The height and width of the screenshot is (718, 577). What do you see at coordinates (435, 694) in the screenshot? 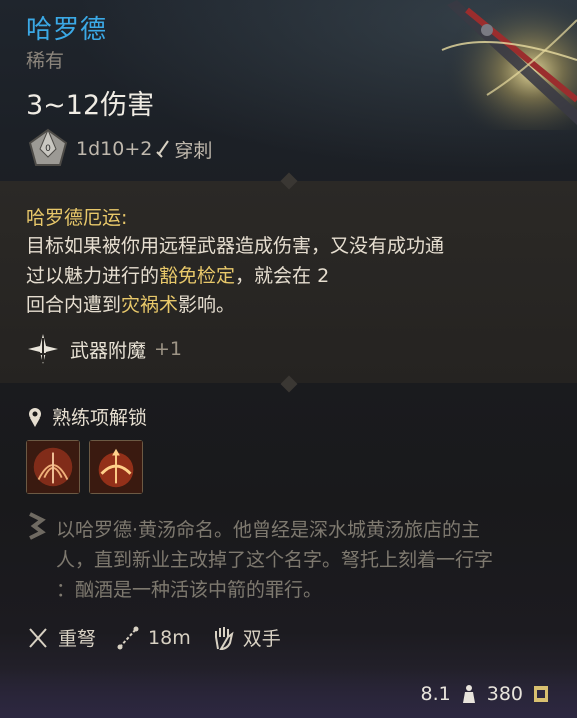
I see `weight-value: 8.1` at bounding box center [435, 694].